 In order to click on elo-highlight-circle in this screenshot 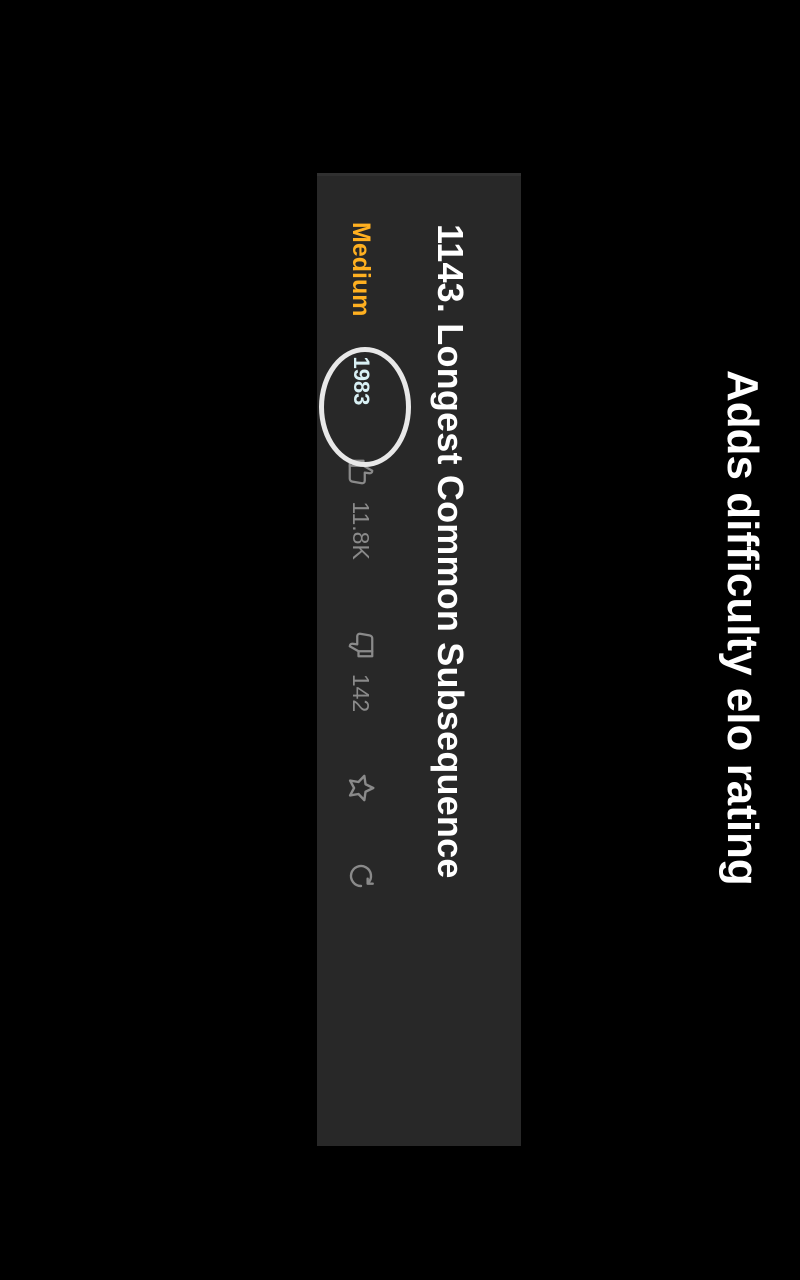, I will do `click(365, 407)`.